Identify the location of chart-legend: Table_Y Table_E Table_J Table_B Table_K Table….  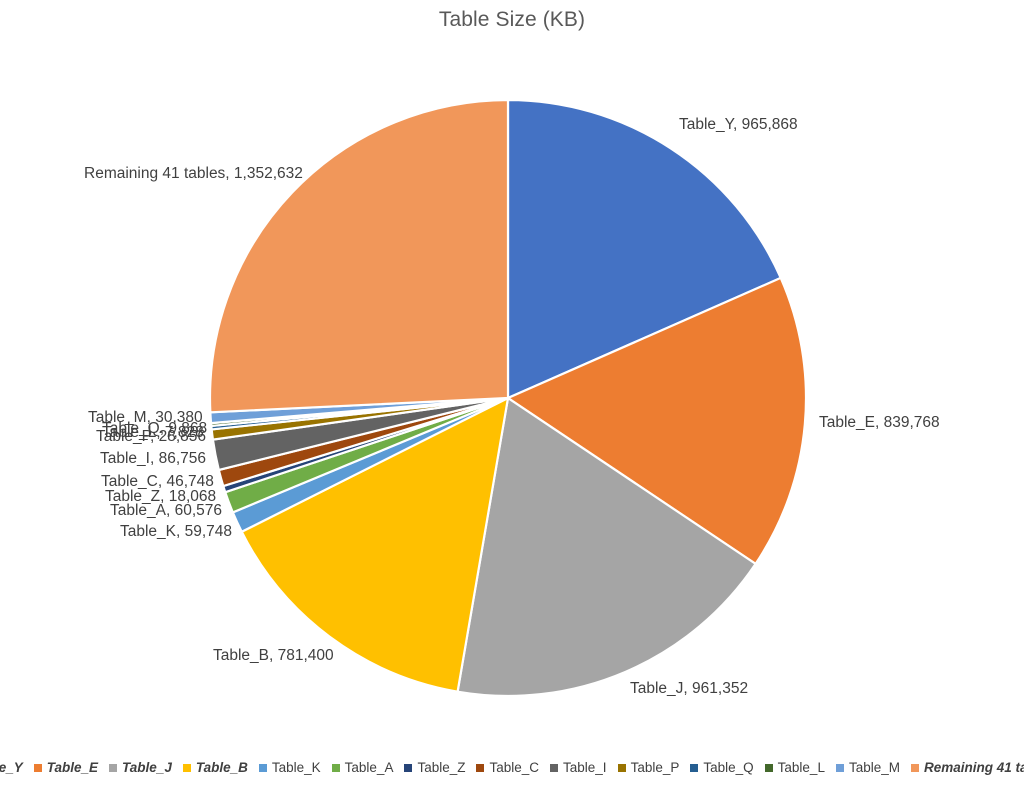
(512, 767).